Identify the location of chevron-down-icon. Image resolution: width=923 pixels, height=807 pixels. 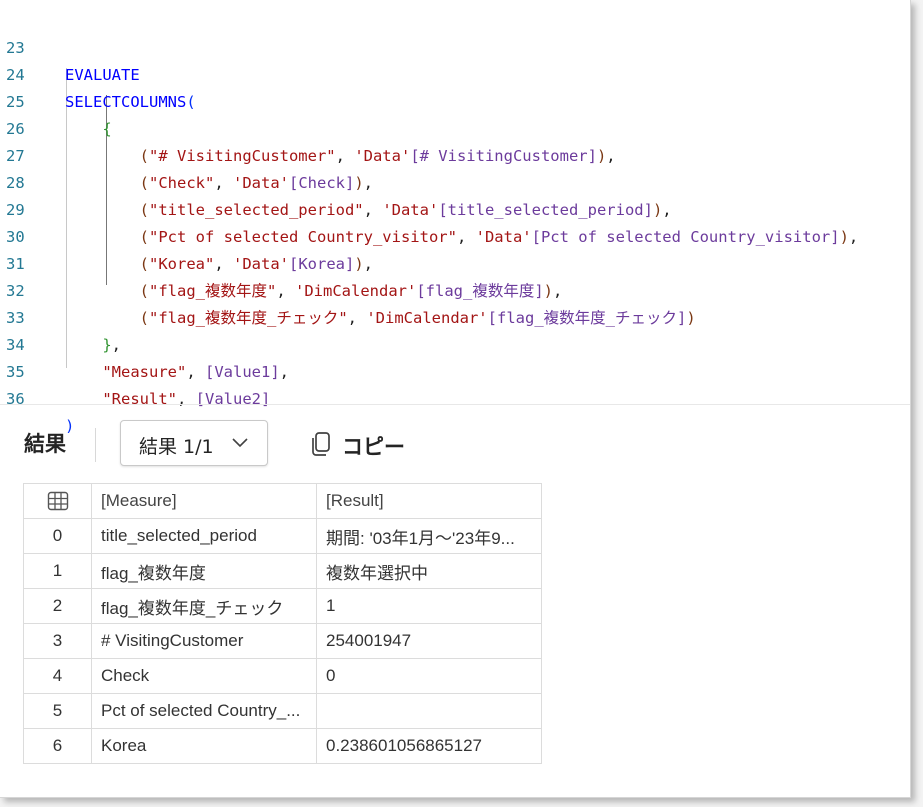
(240, 443).